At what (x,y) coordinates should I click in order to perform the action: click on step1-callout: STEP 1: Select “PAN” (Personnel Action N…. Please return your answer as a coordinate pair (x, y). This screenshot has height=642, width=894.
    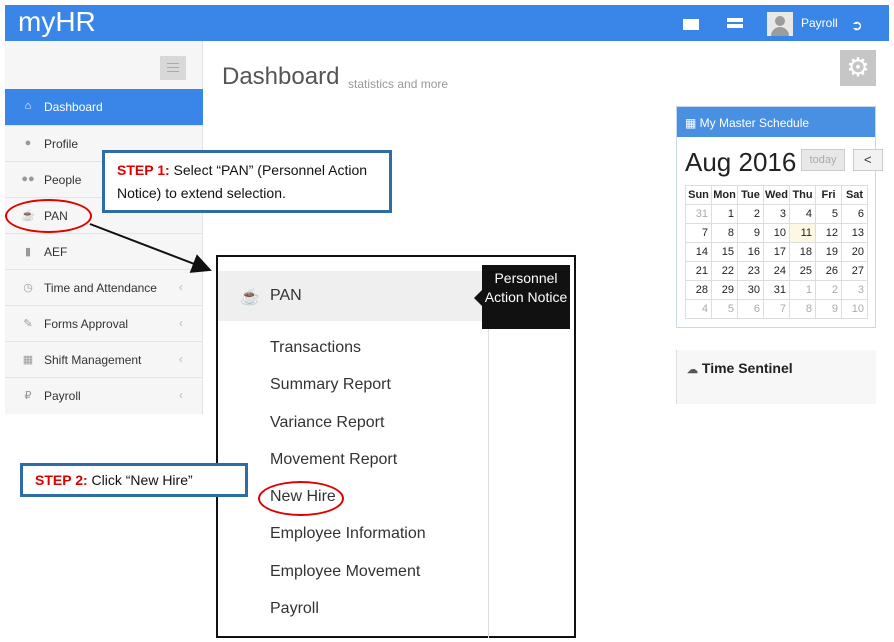
    Looking at the image, I should click on (247, 181).